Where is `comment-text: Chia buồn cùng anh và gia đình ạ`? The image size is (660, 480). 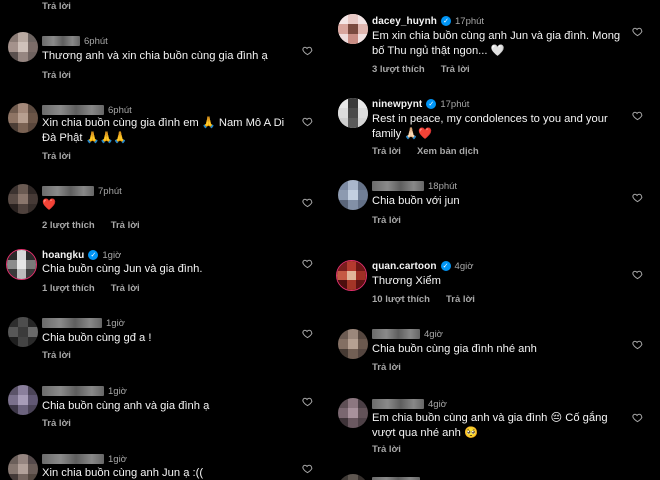 comment-text: Chia buồn cùng anh và gia đình ạ is located at coordinates (126, 406).